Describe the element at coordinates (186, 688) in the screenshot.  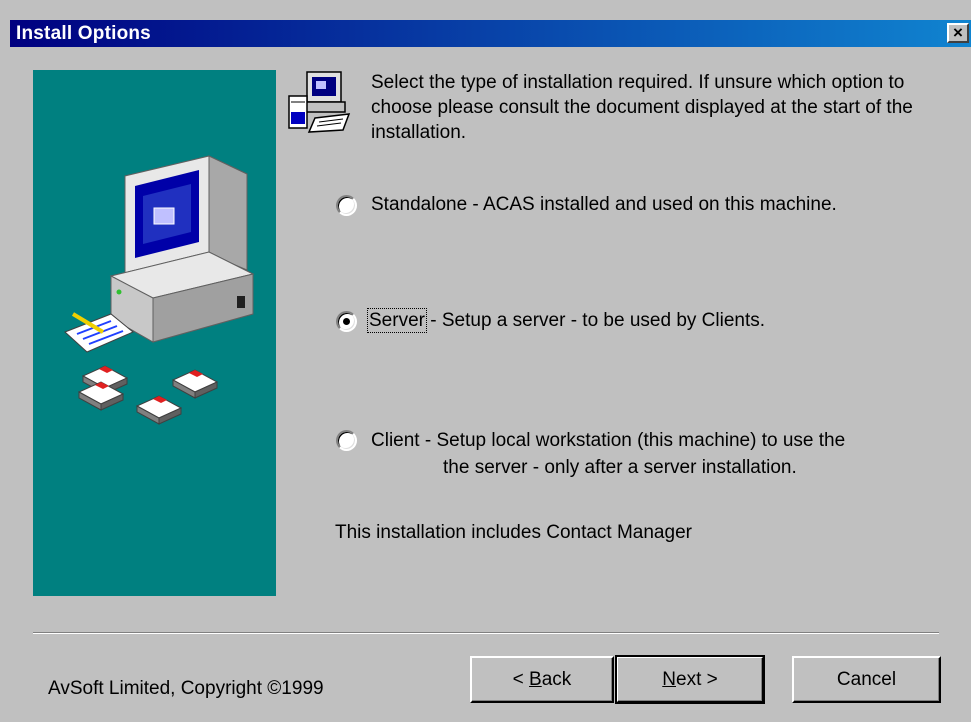
I see `copyright-text: AvSoft Limited, Copyright ©1999` at that location.